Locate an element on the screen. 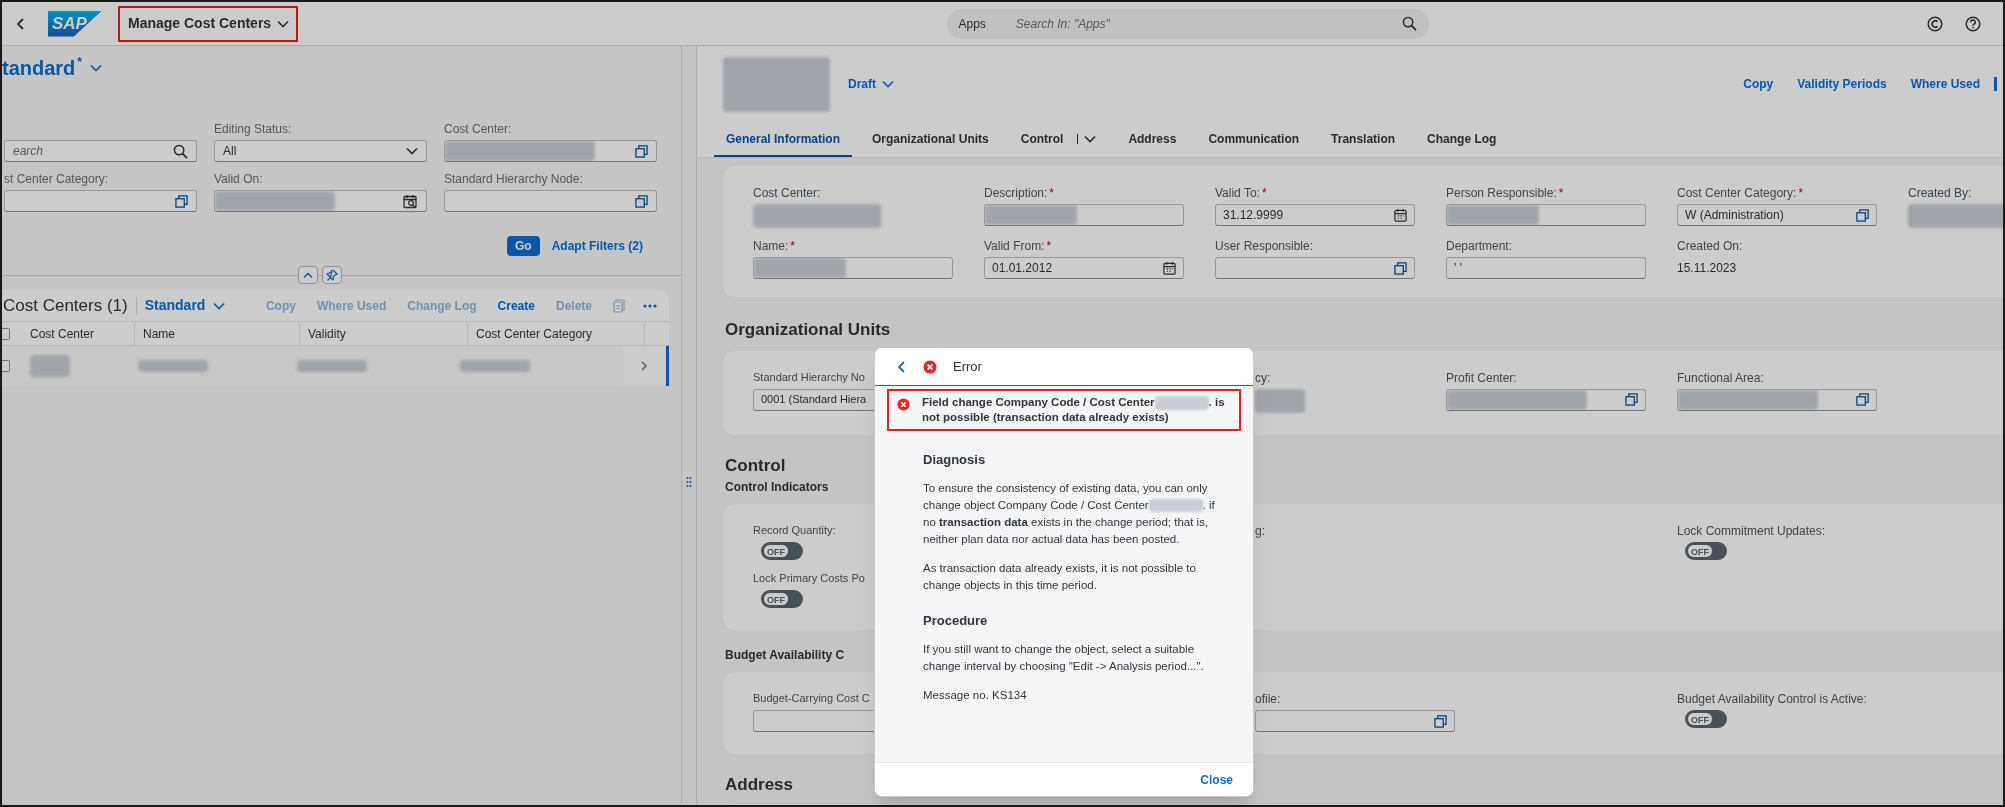  chevron-right-icon is located at coordinates (644, 366).